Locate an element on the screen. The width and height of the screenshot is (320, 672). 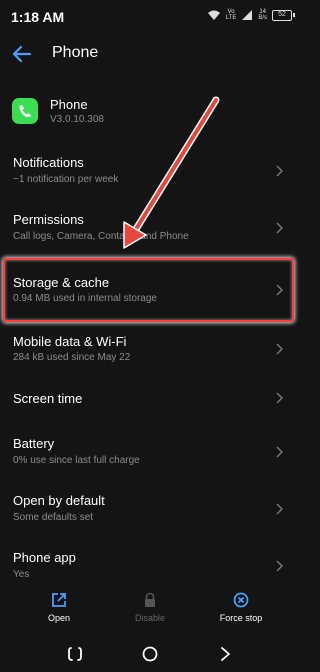
disable-label: Disable is located at coordinates (149, 618).